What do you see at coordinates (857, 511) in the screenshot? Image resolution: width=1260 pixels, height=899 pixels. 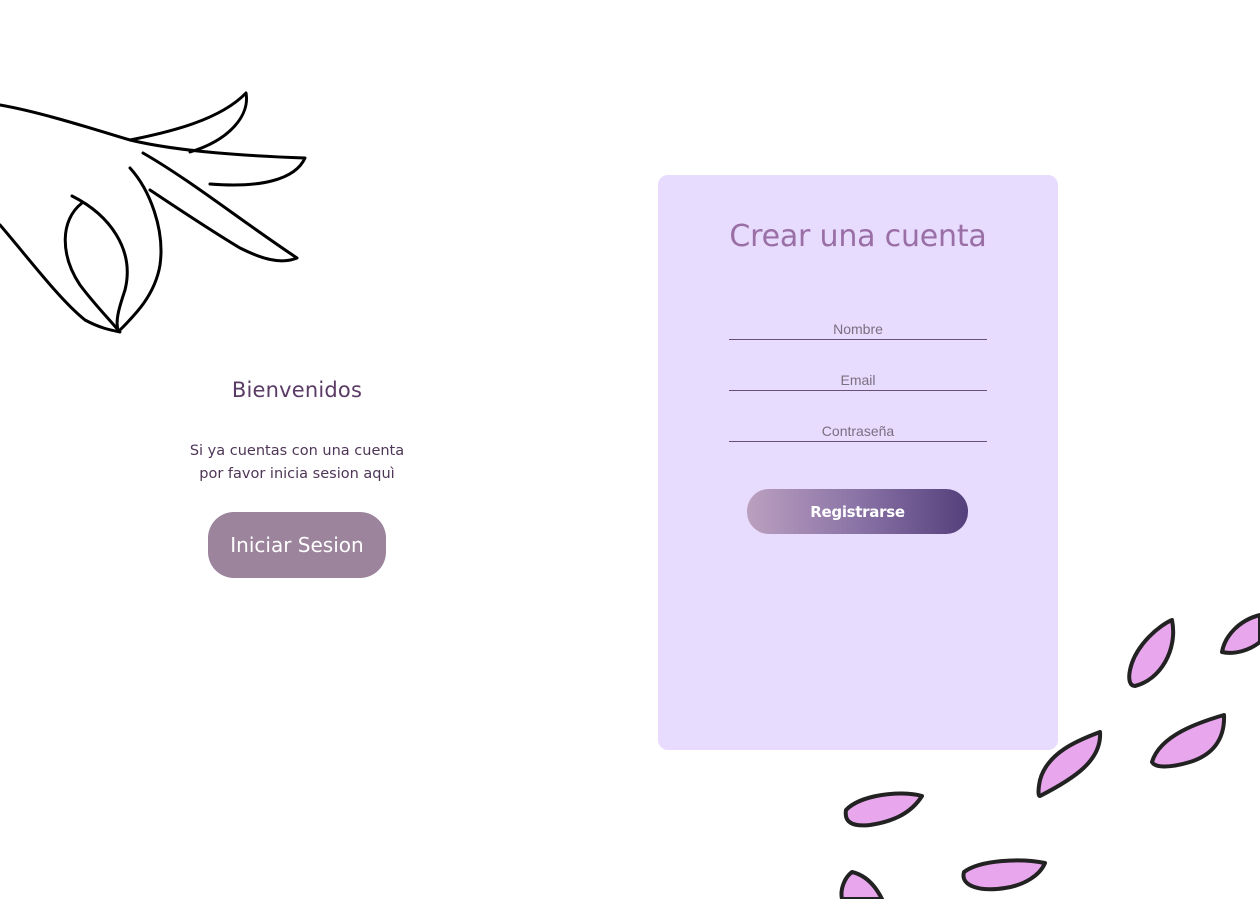 I see `register-button: Registrarse` at bounding box center [857, 511].